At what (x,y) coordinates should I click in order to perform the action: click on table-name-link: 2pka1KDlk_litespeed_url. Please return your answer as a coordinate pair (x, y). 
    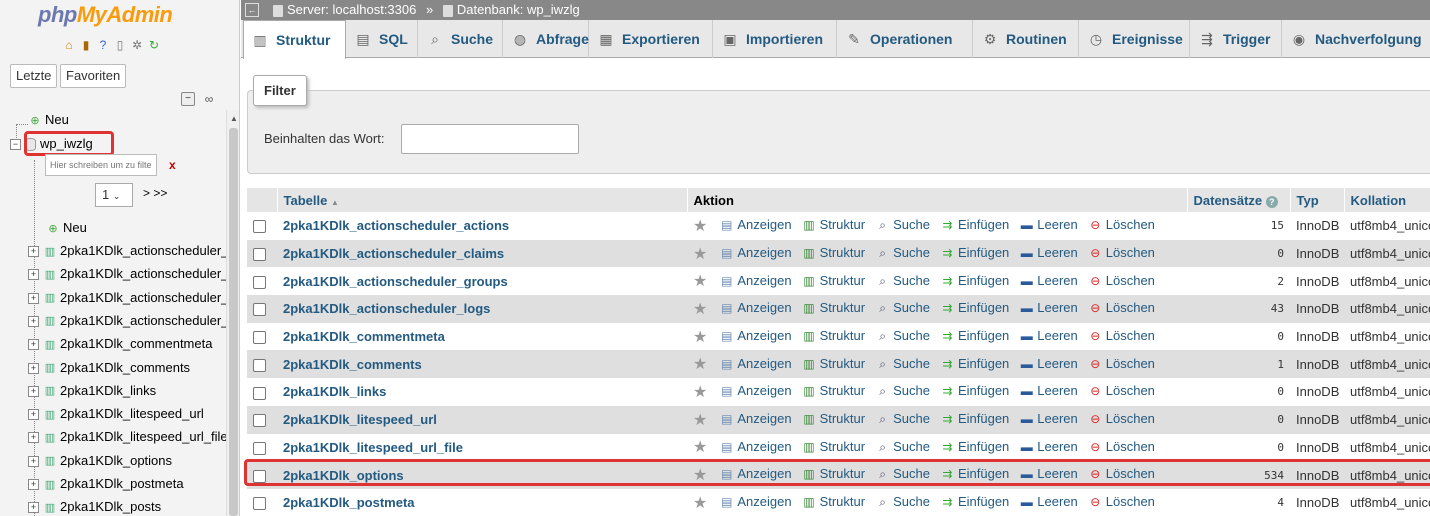
    Looking at the image, I should click on (360, 419).